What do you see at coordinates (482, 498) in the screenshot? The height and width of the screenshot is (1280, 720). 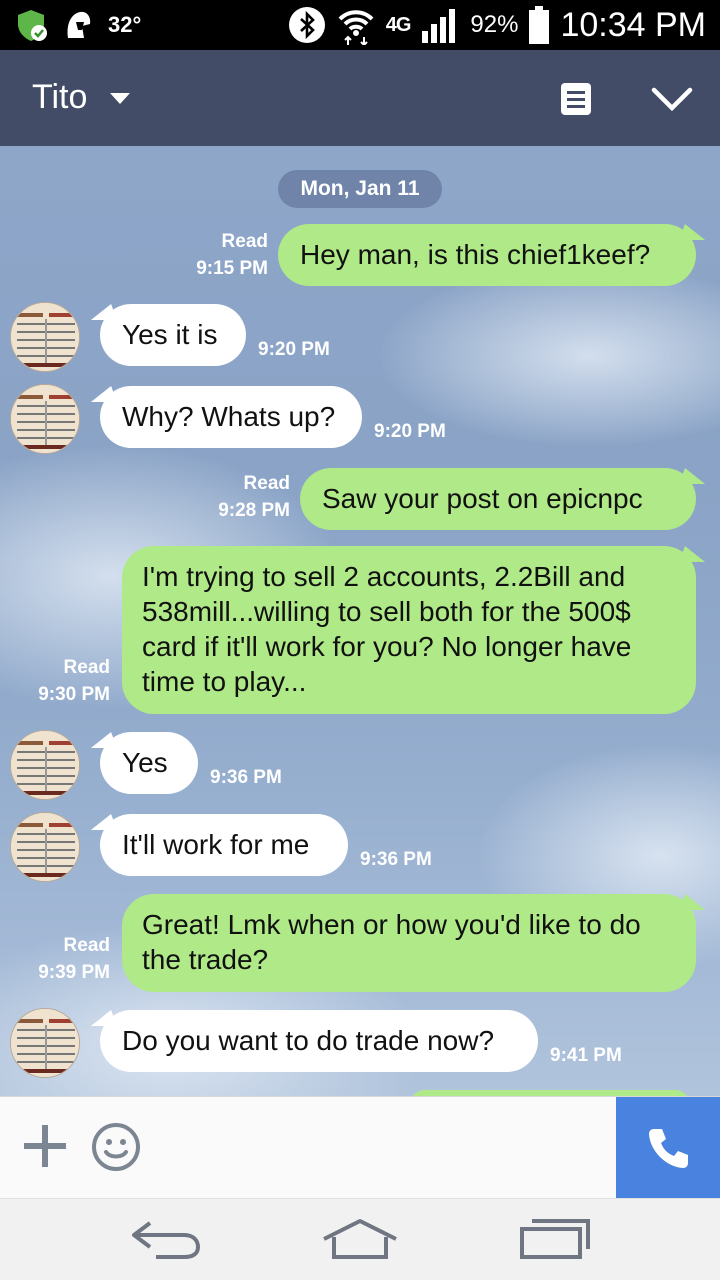 I see `message-text: Saw your post on epicnpc` at bounding box center [482, 498].